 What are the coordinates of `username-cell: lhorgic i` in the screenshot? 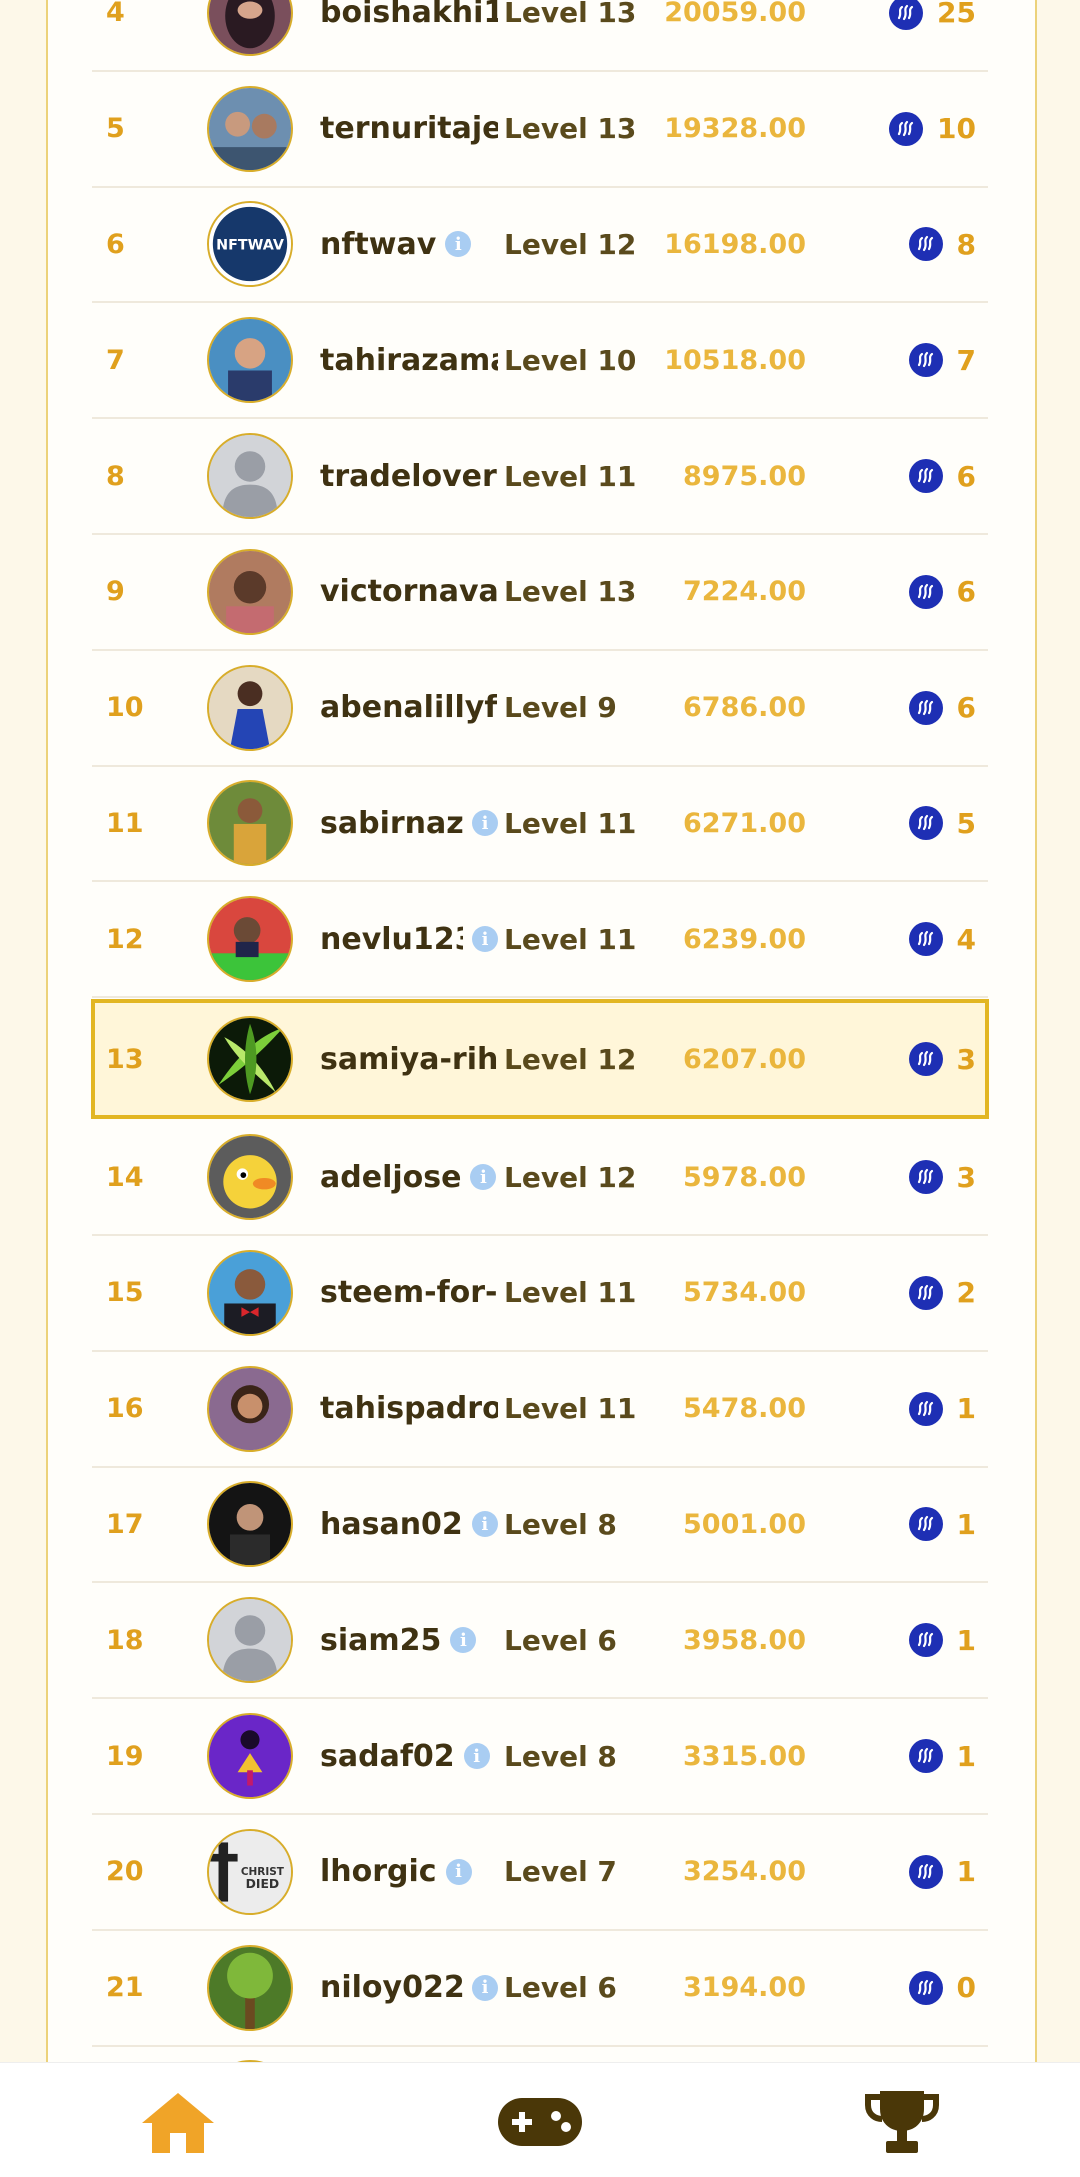 It's located at (409, 1872).